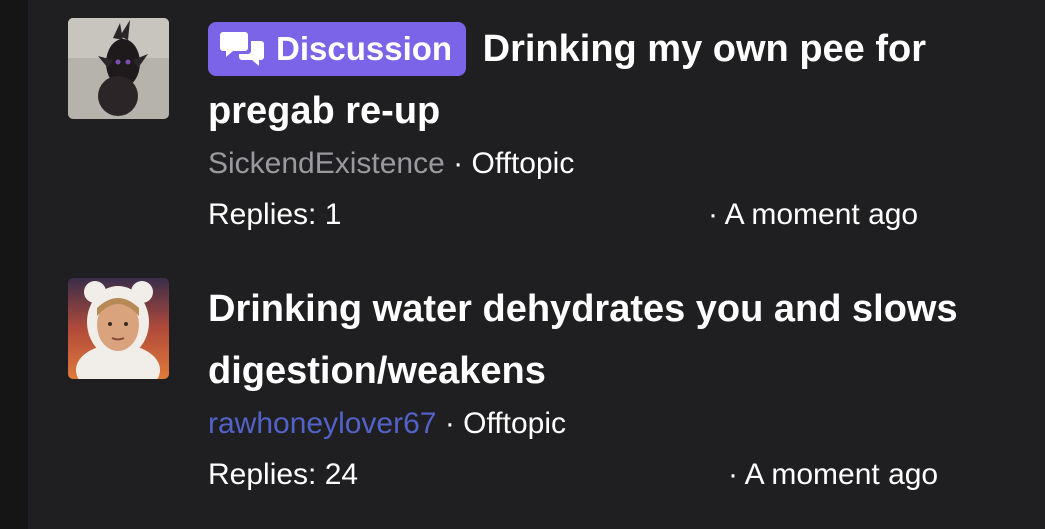 This screenshot has height=529, width=1045. I want to click on author-link: rawhoneylover67, so click(322, 423).